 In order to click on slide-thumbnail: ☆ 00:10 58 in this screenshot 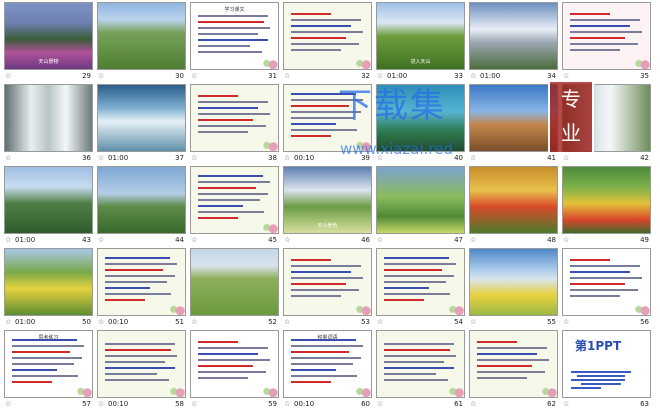, I will do `click(141, 370)`.